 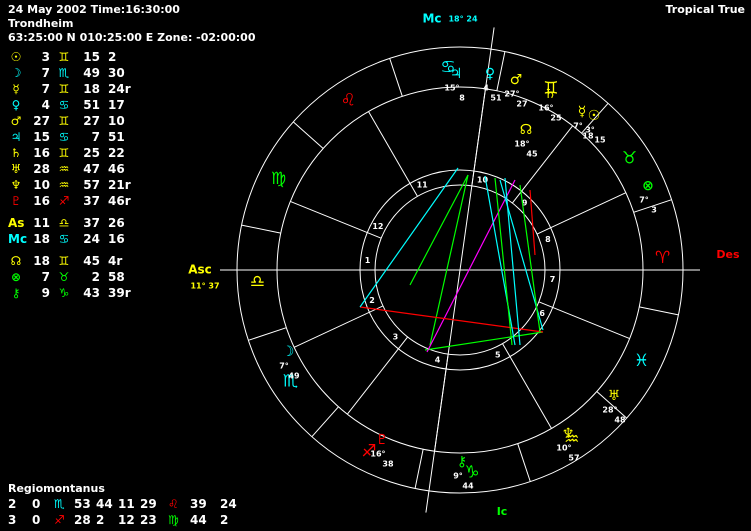 What do you see at coordinates (458, 476) in the screenshot?
I see `planet-degree: 9°` at bounding box center [458, 476].